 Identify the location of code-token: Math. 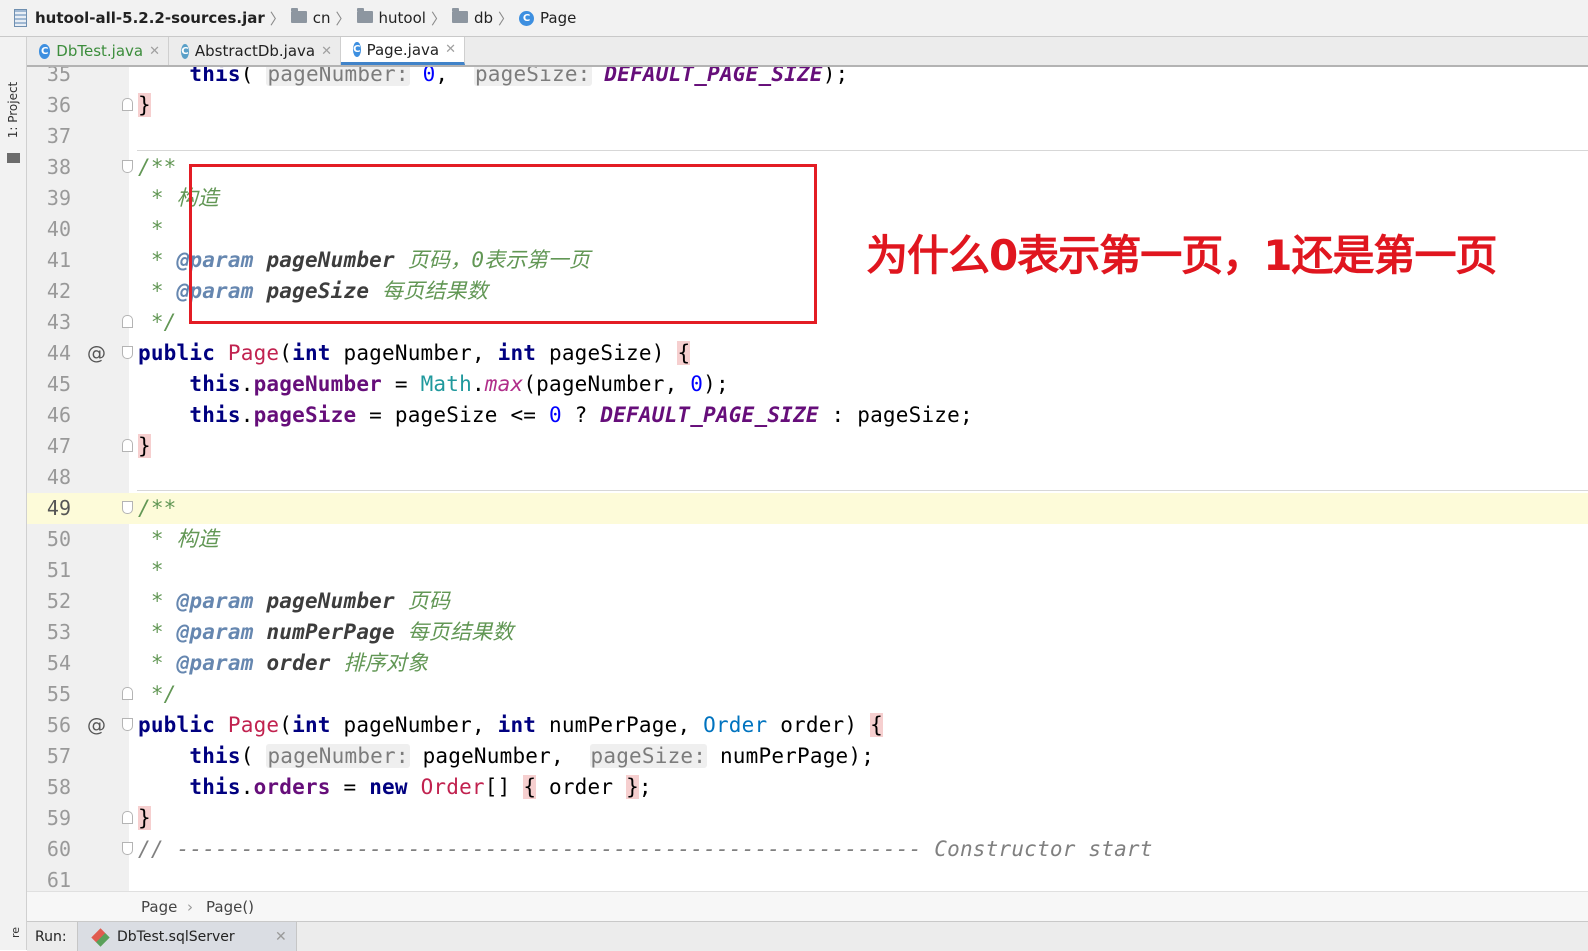
(446, 384).